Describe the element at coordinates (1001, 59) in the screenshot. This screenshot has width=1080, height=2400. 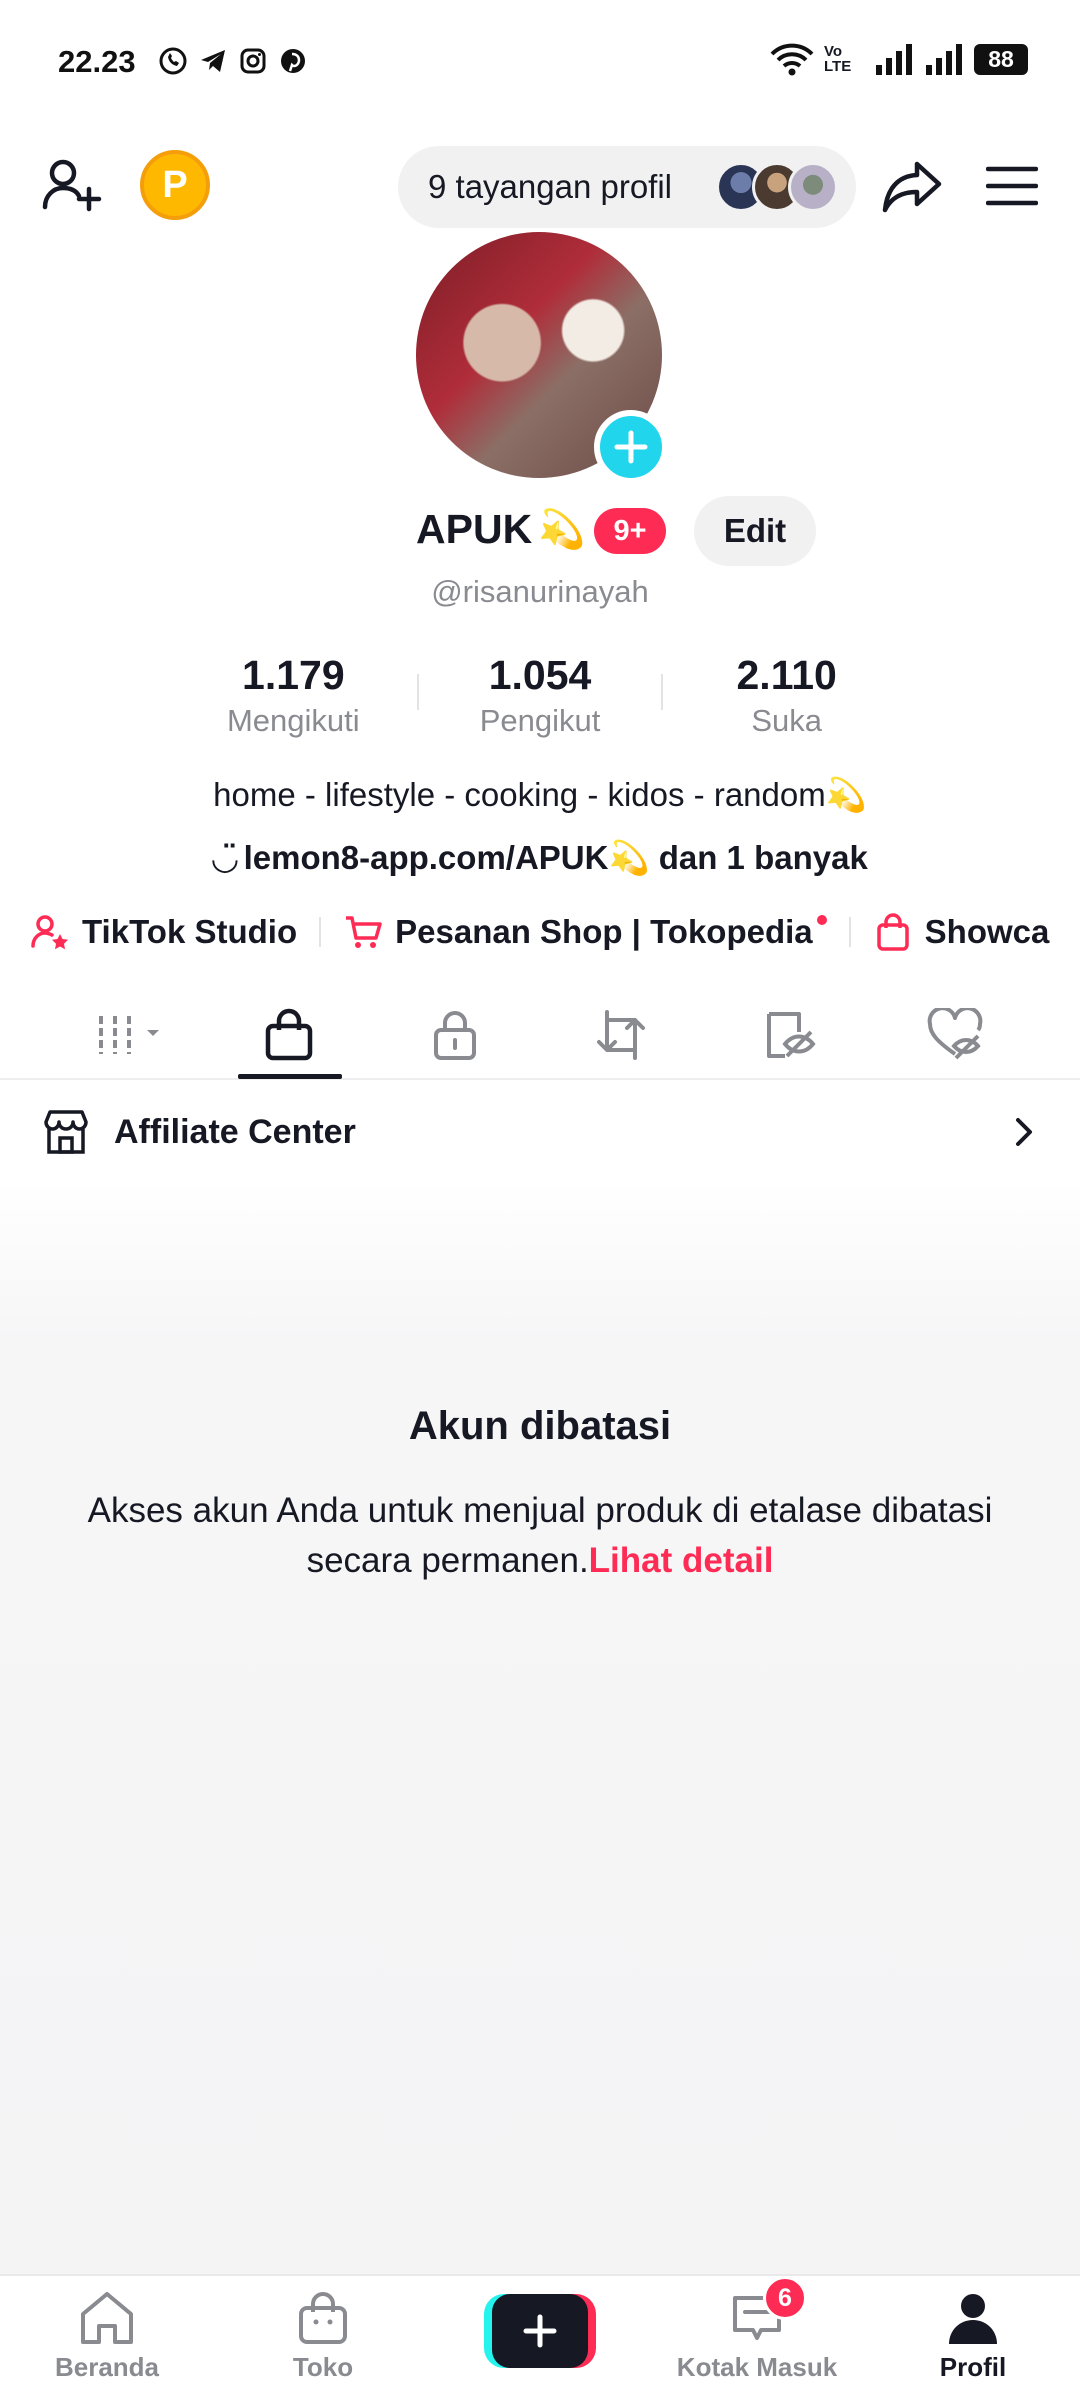
I see `battery-indicator: 88` at that location.